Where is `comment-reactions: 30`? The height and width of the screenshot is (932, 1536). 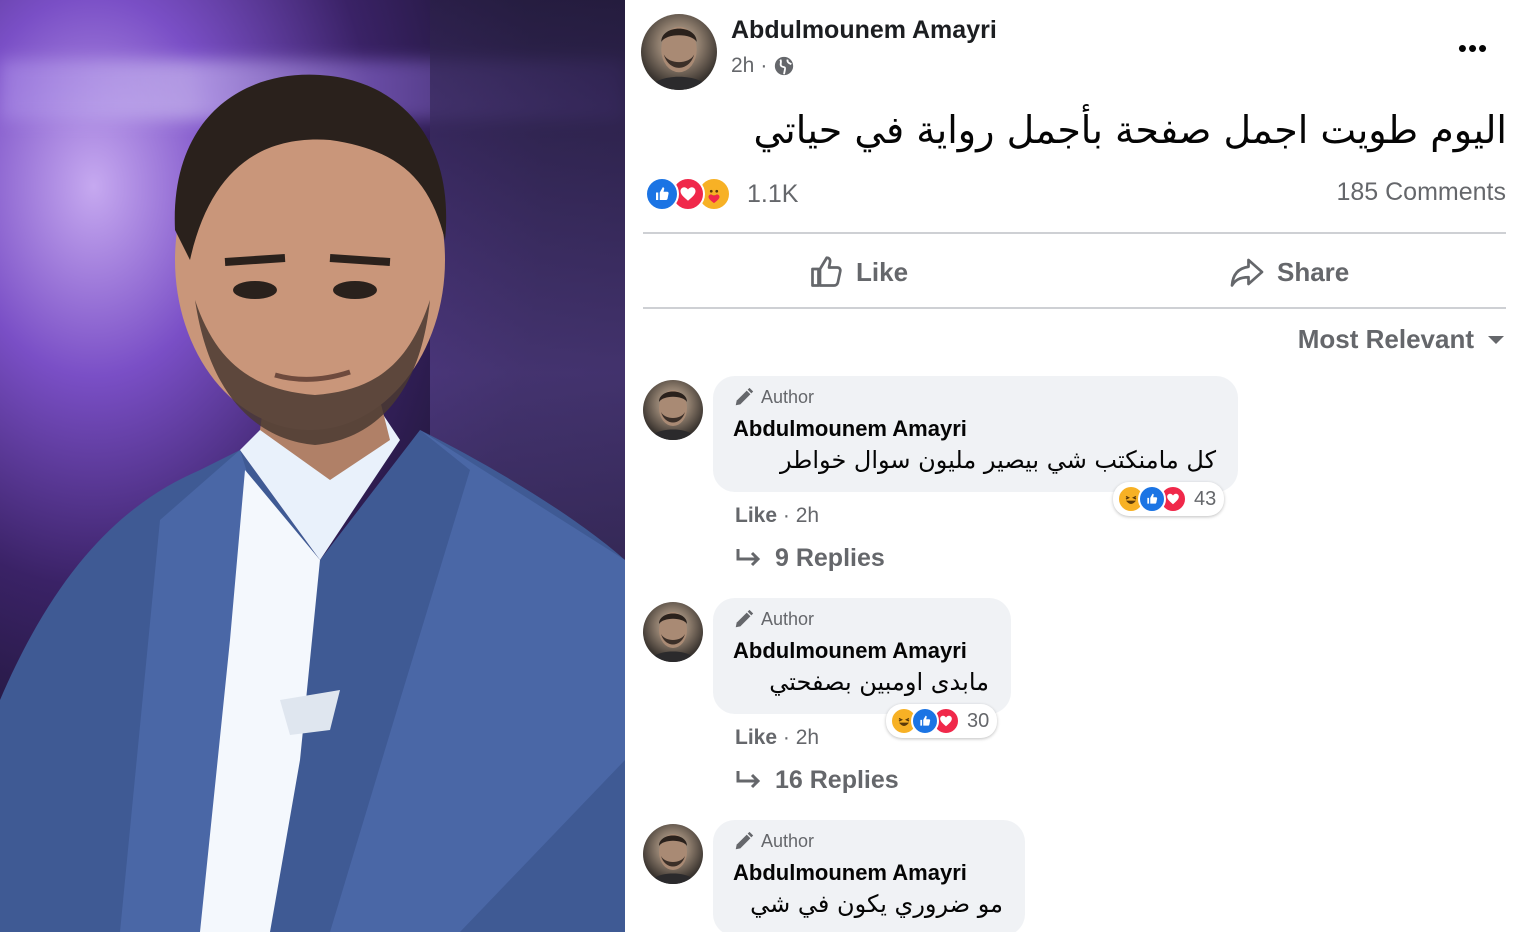 comment-reactions: 30 is located at coordinates (942, 721).